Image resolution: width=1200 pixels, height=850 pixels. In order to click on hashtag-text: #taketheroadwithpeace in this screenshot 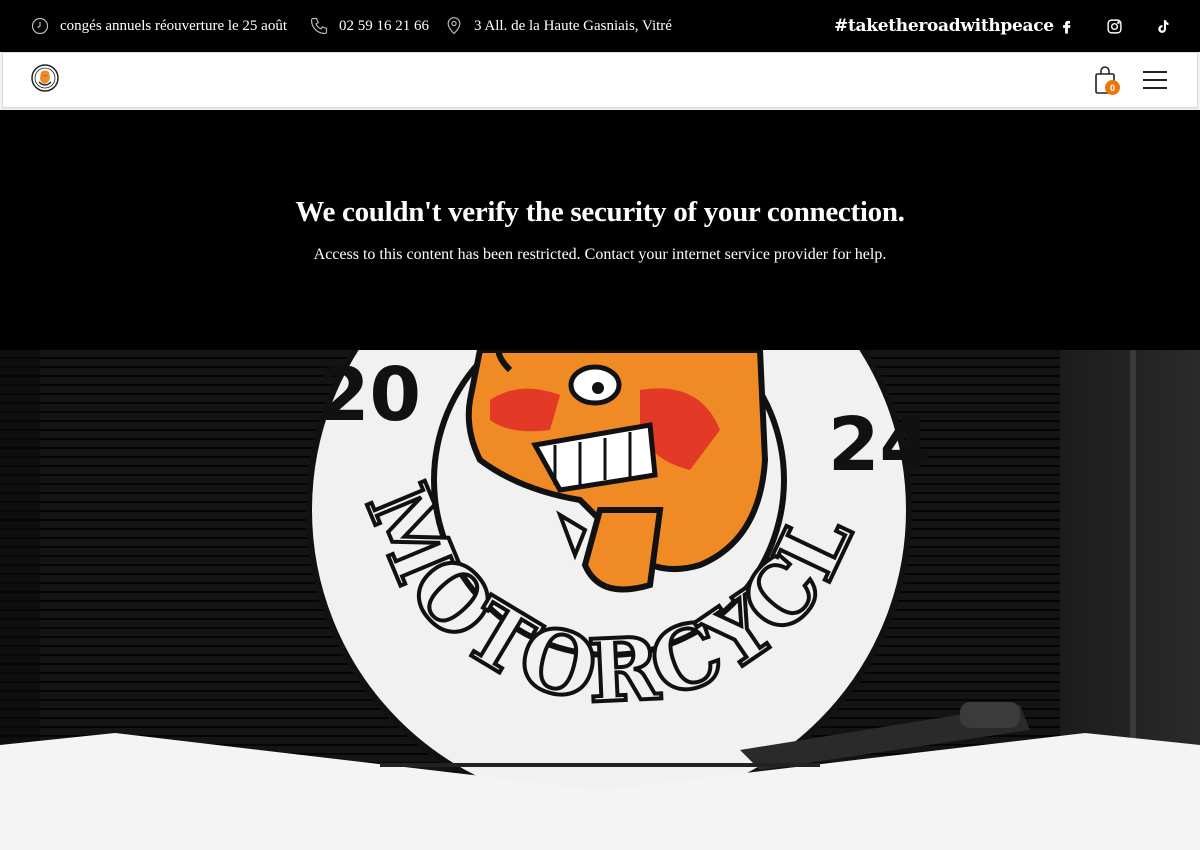, I will do `click(944, 26)`.